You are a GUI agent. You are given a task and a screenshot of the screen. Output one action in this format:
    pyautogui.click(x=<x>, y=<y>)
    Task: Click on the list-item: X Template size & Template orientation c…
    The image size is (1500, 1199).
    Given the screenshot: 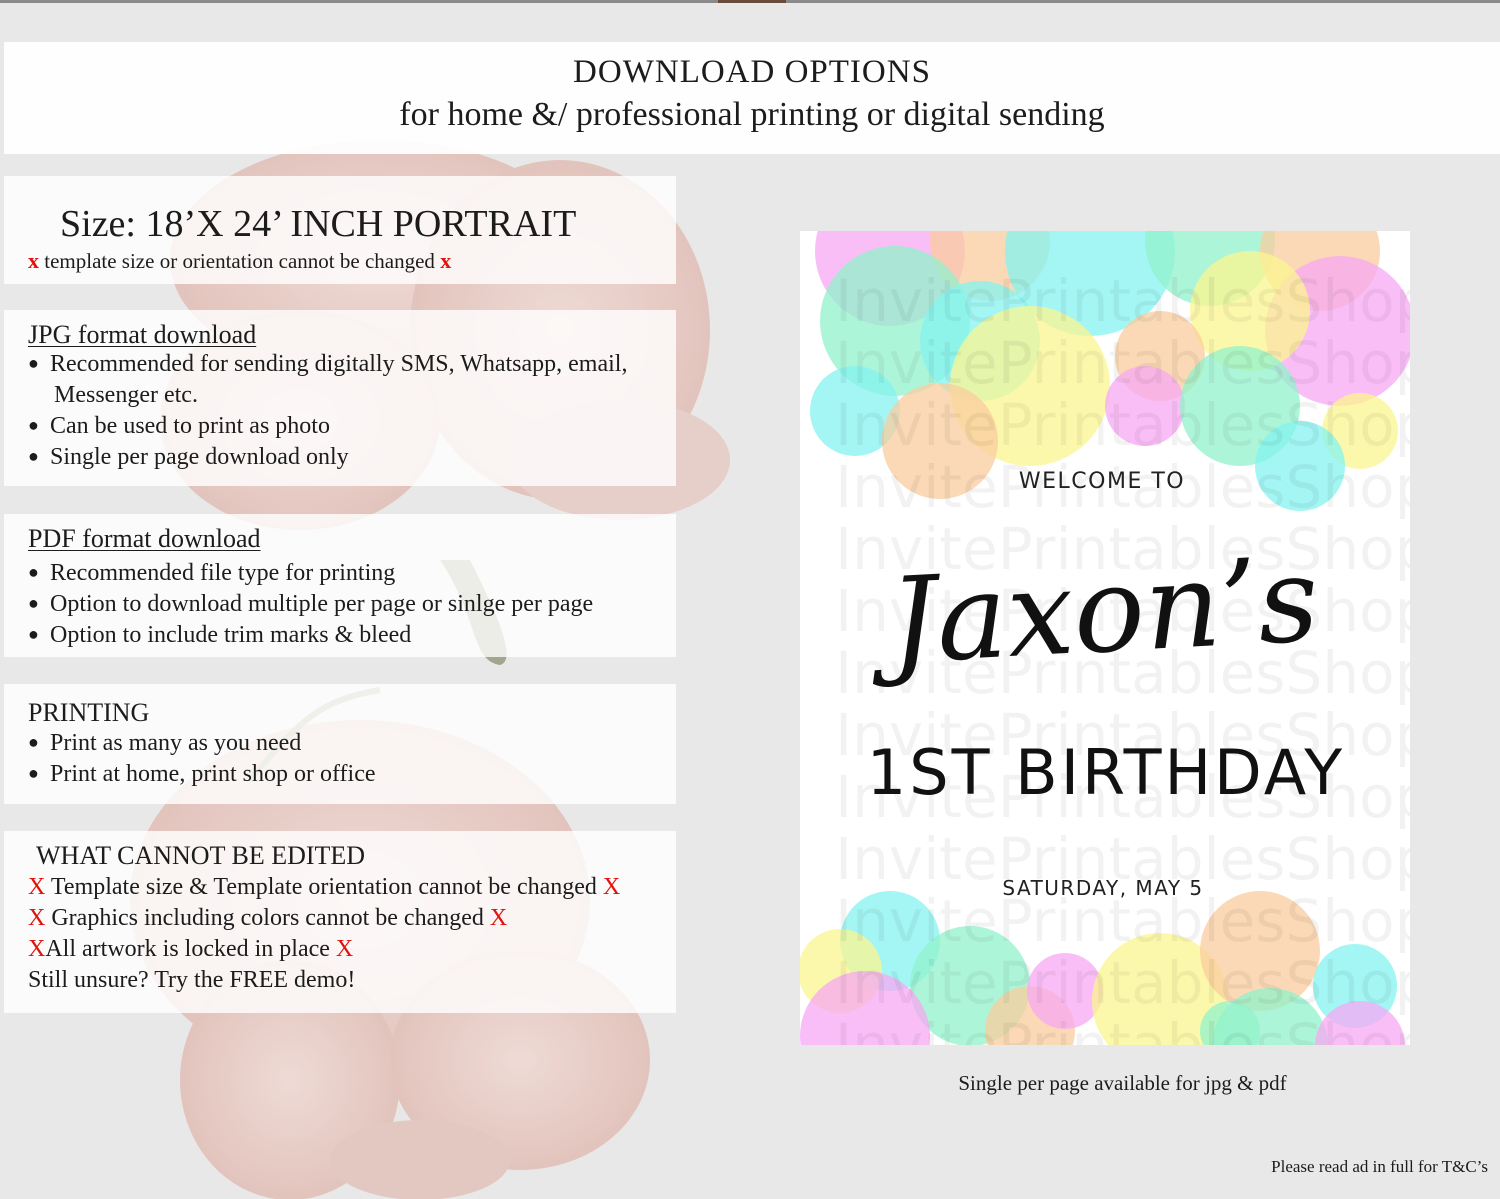 What is the action you would take?
    pyautogui.click(x=324, y=887)
    